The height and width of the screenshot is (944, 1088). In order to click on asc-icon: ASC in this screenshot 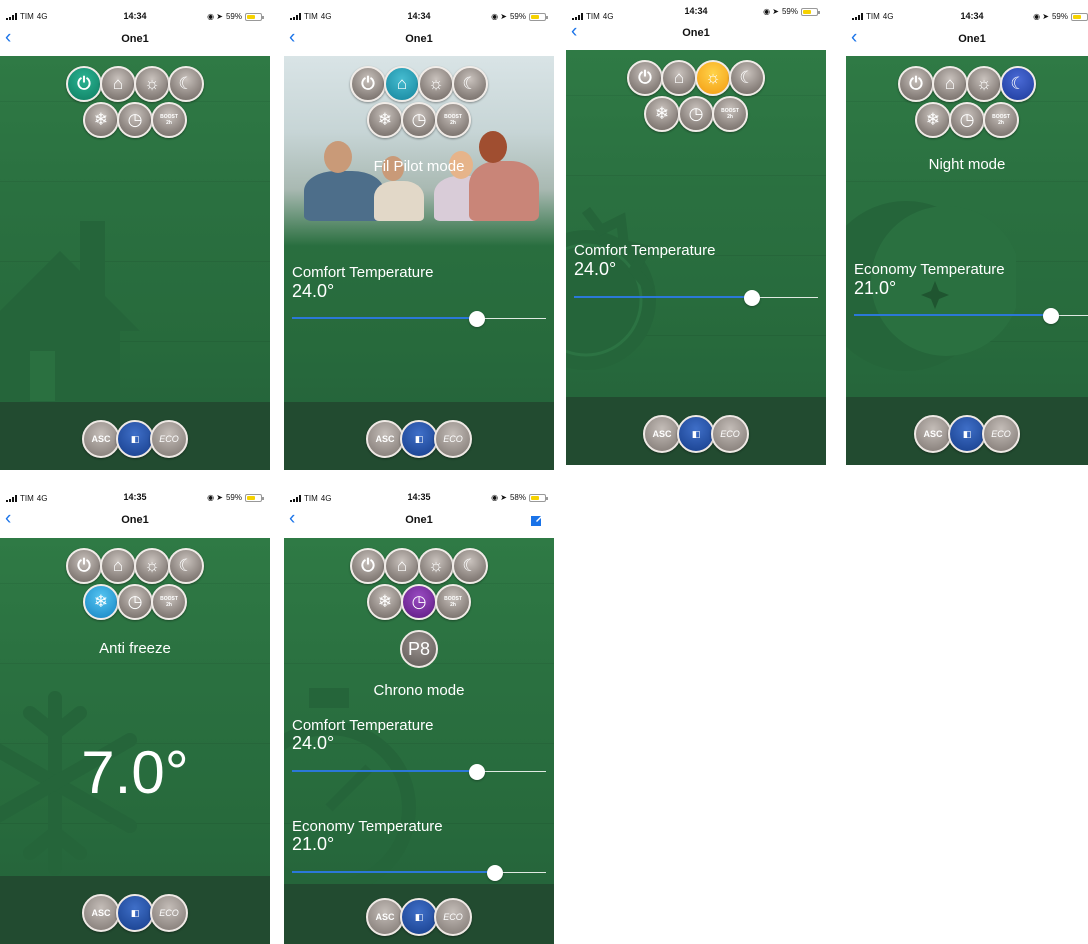, I will do `click(385, 917)`.